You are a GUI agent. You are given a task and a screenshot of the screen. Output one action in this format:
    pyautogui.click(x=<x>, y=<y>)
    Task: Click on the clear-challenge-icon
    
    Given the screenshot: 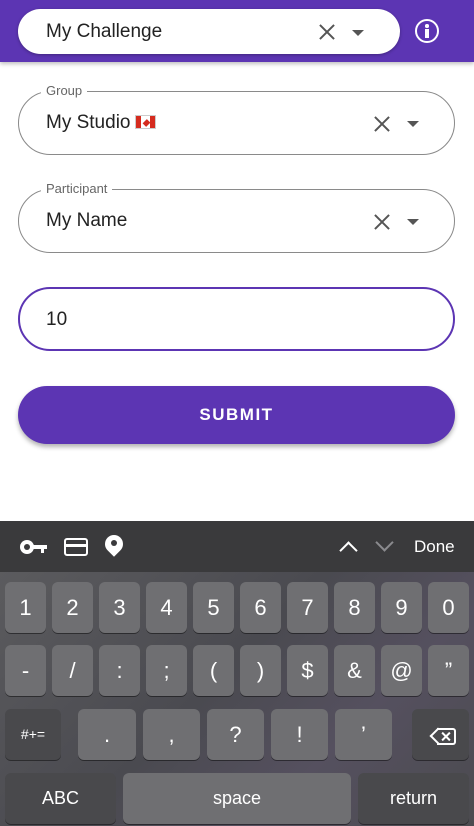 What is the action you would take?
    pyautogui.click(x=327, y=32)
    